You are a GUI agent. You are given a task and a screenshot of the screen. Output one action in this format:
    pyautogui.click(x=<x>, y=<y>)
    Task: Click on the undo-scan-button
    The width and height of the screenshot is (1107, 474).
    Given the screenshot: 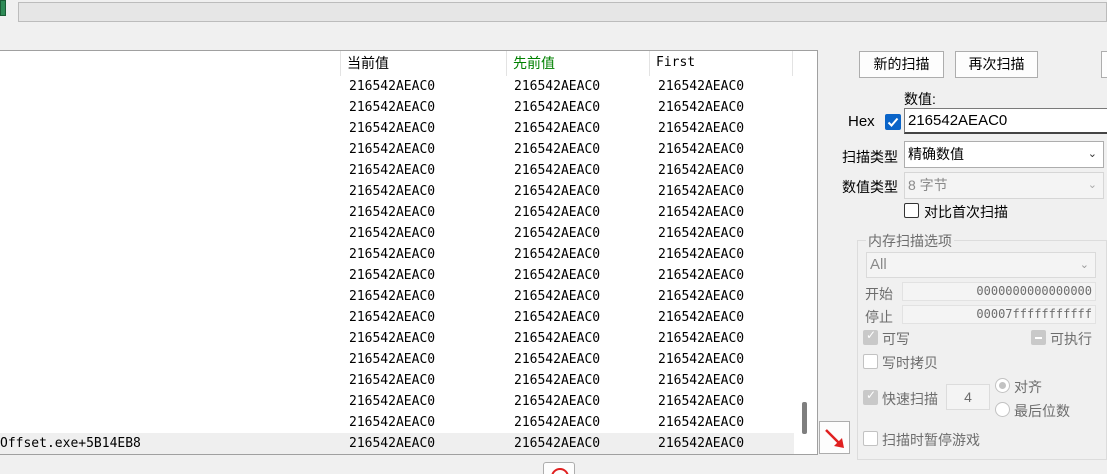 What is the action you would take?
    pyautogui.click(x=1104, y=64)
    